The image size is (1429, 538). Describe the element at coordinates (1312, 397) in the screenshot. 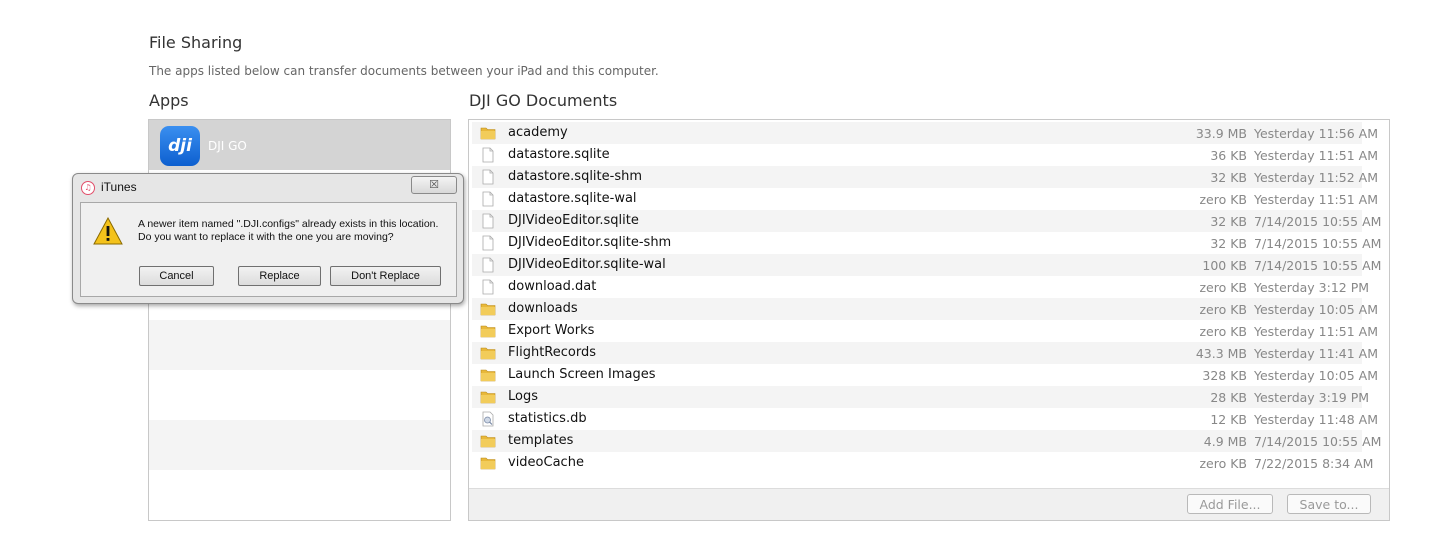

I see `file-date: Yesterday 3:19 PM` at that location.